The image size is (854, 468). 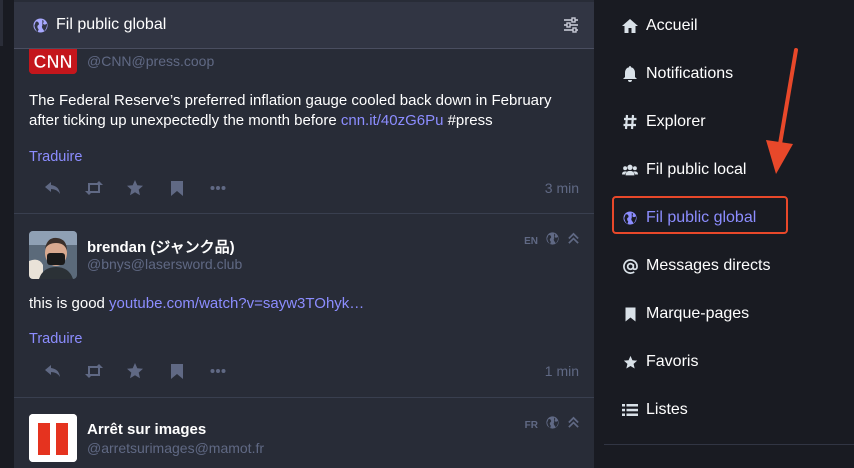 I want to click on users-icon, so click(x=630, y=170).